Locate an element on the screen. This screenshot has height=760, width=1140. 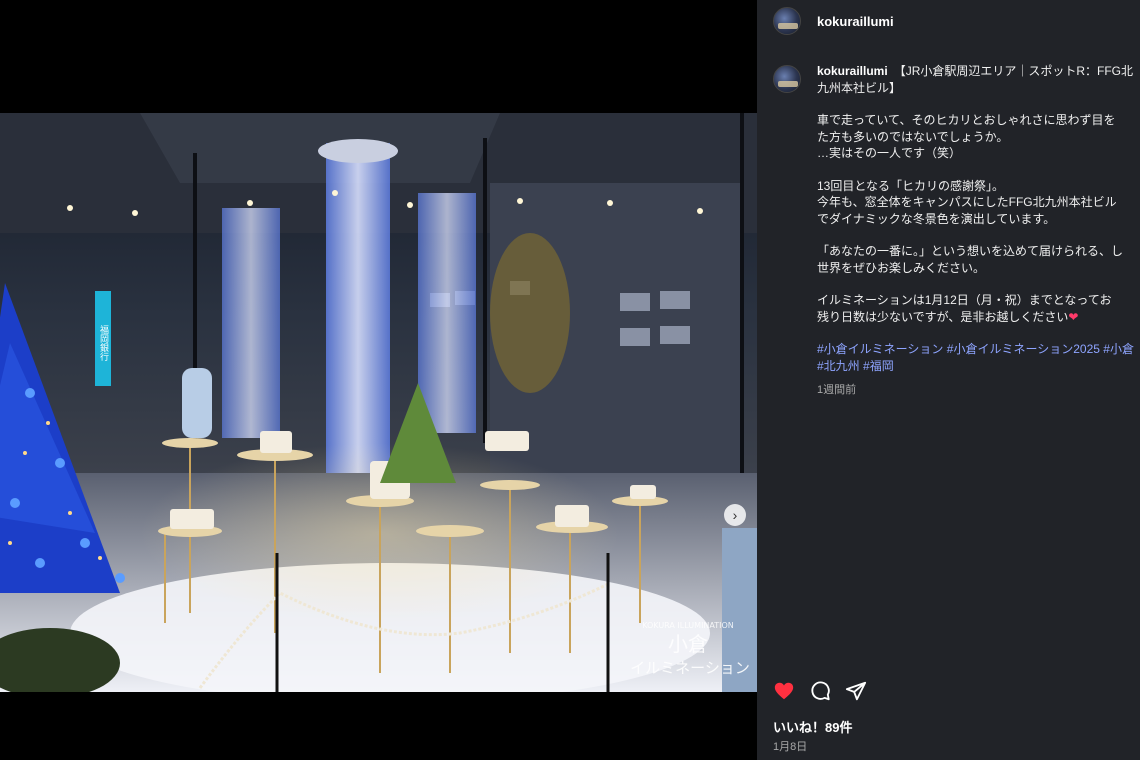
hashtag-link: #福岡 is located at coordinates (878, 366).